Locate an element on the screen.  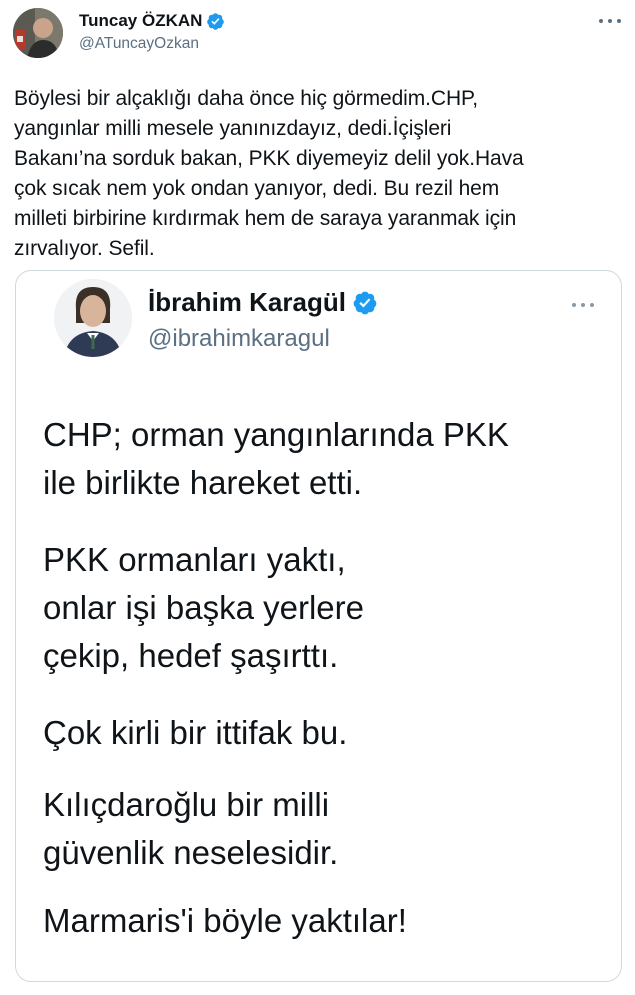
quoted-paragraph: Marmaris'i böyle yaktılar! is located at coordinates (225, 920).